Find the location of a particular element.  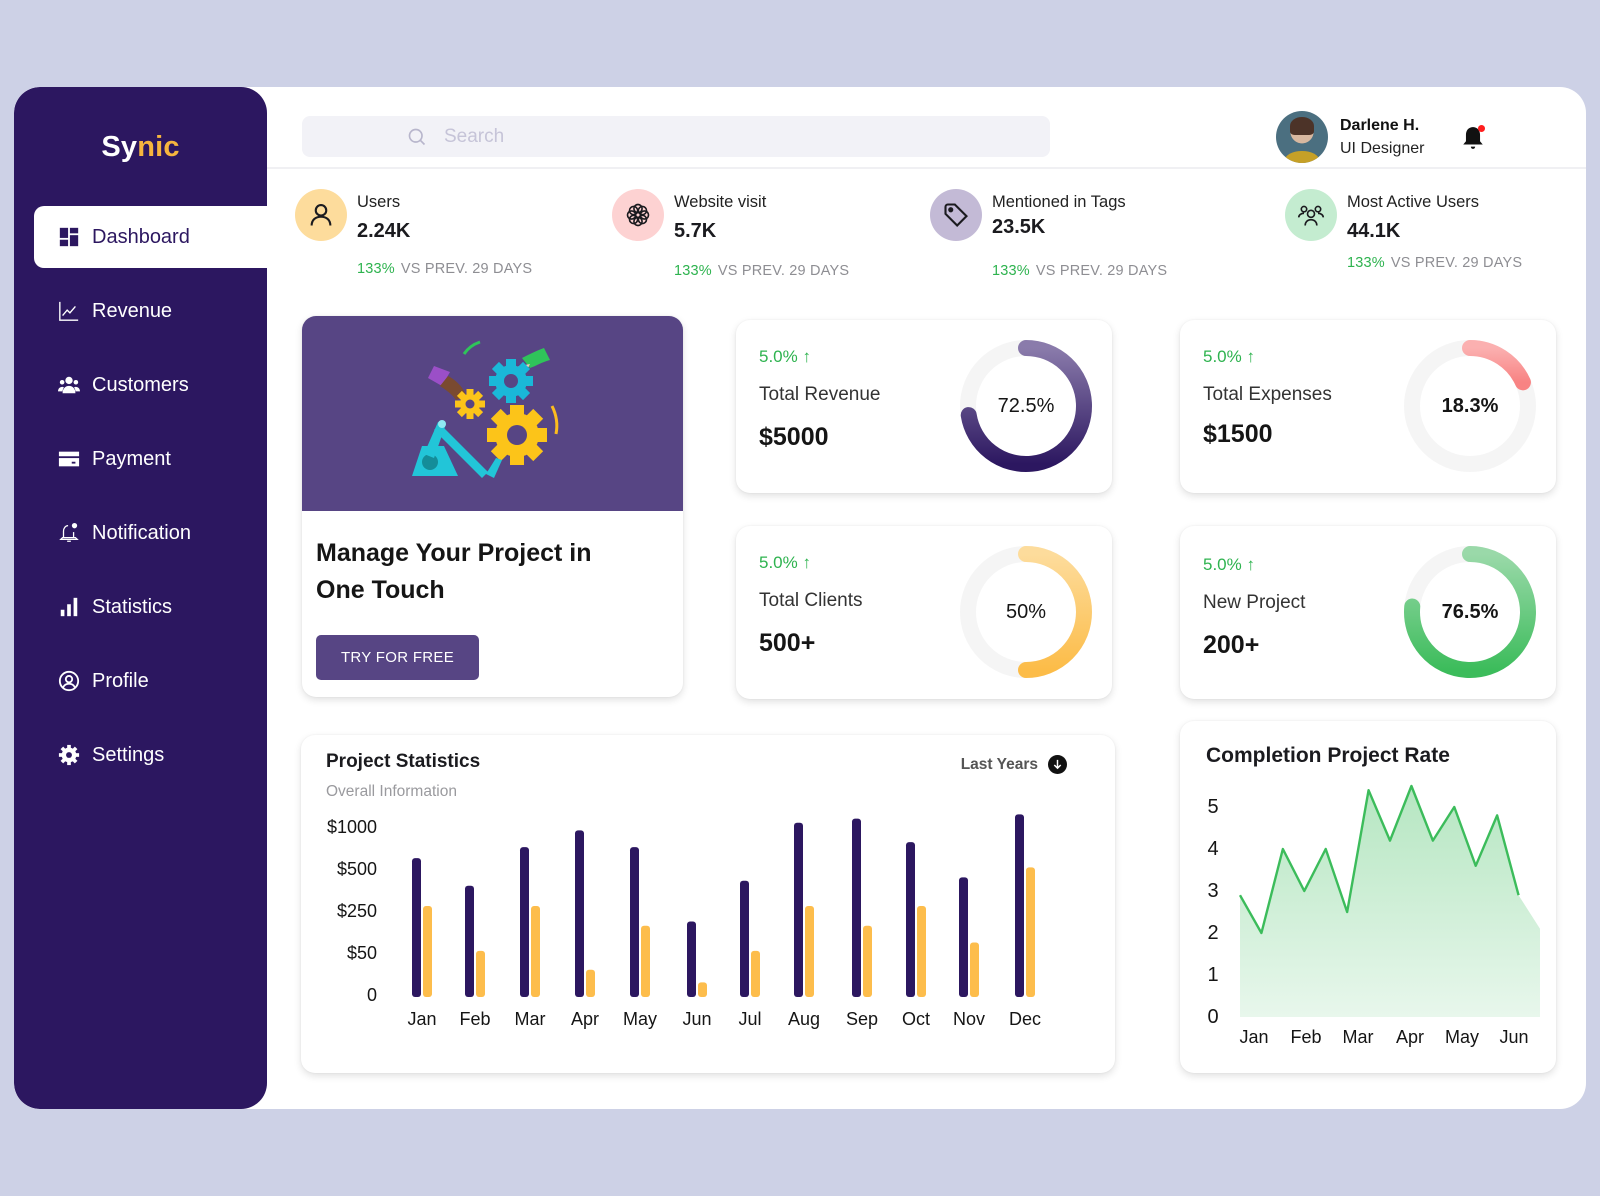

sidebar-item-label: Profile is located at coordinates (120, 680).